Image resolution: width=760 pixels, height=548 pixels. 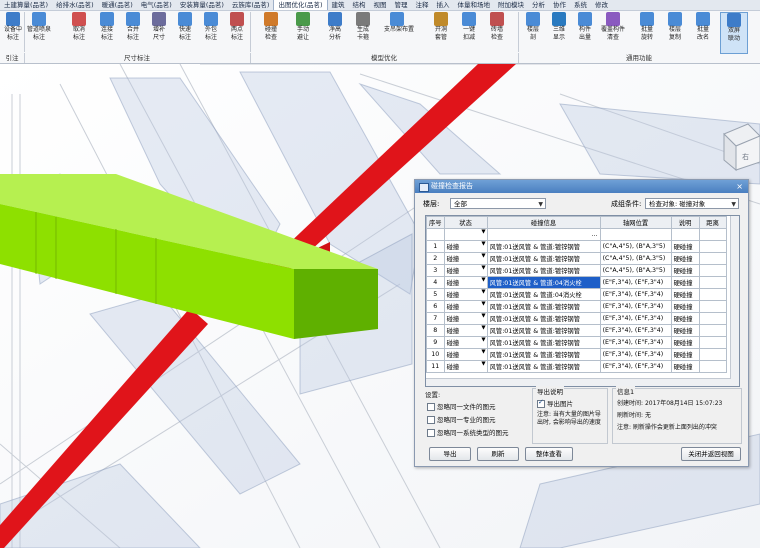 What do you see at coordinates (585, 32) in the screenshot?
I see `ribbon-tool-button: 构件 出量` at bounding box center [585, 32].